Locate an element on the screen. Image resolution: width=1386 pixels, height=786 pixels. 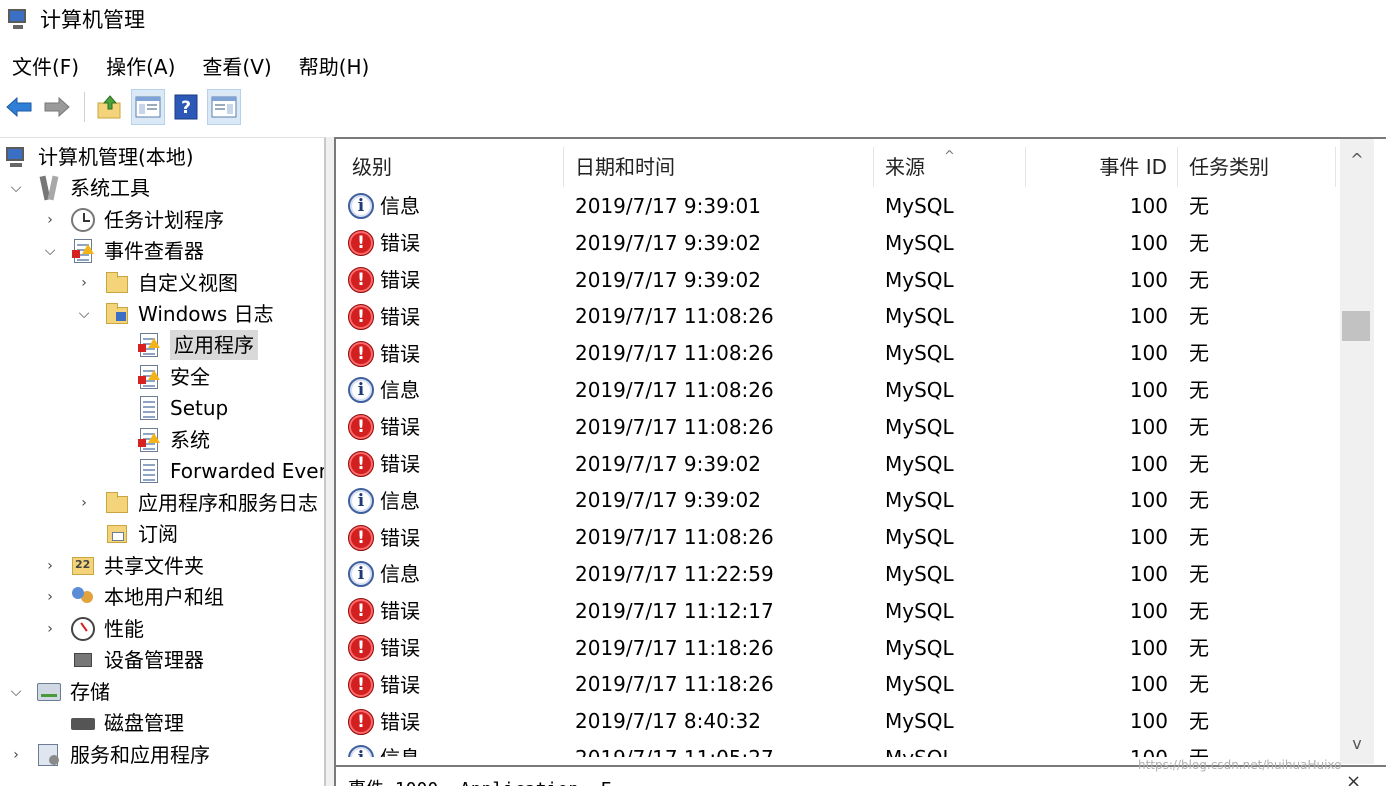
tree-item-label: 应用程序 is located at coordinates (214, 345).